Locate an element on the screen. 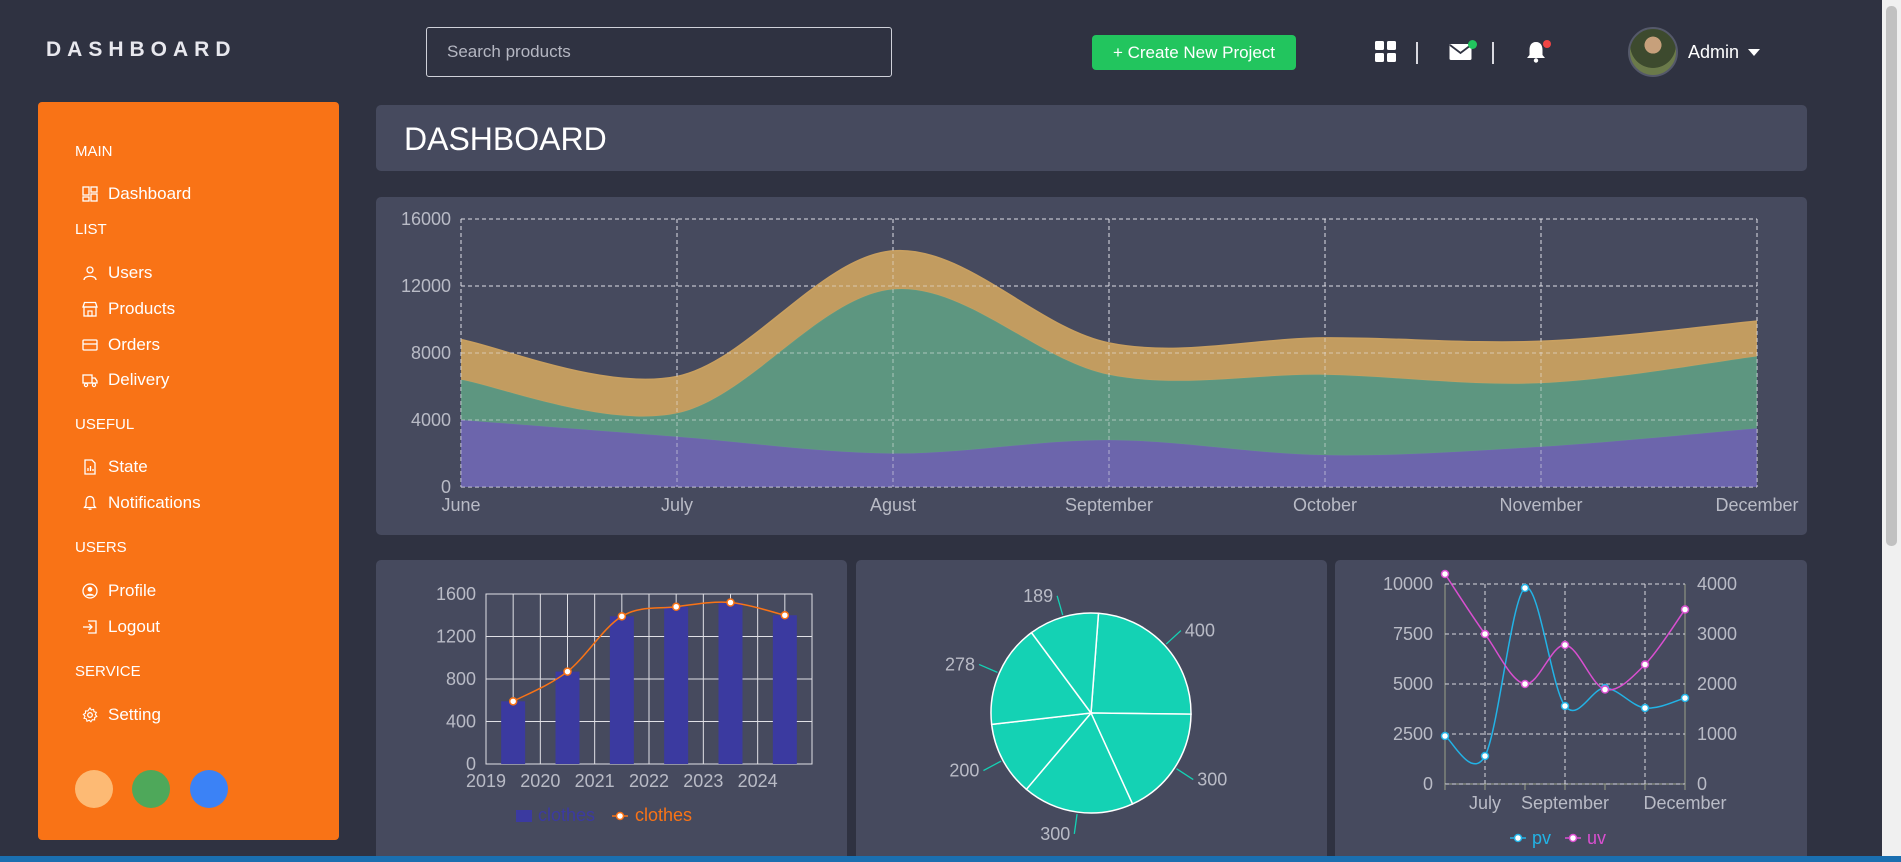  sidebar-item-label: Delivery is located at coordinates (139, 379).